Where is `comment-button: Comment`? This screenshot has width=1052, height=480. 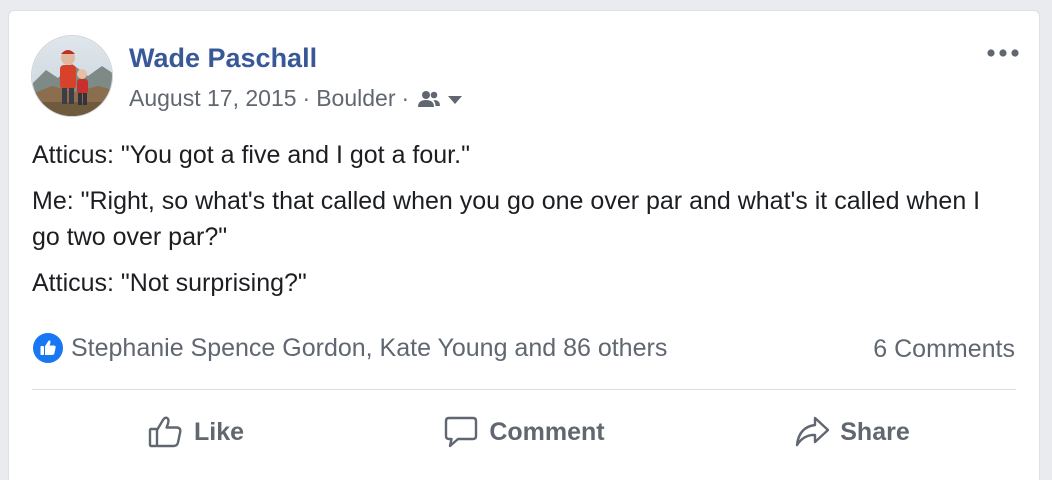 comment-button: Comment is located at coordinates (524, 432).